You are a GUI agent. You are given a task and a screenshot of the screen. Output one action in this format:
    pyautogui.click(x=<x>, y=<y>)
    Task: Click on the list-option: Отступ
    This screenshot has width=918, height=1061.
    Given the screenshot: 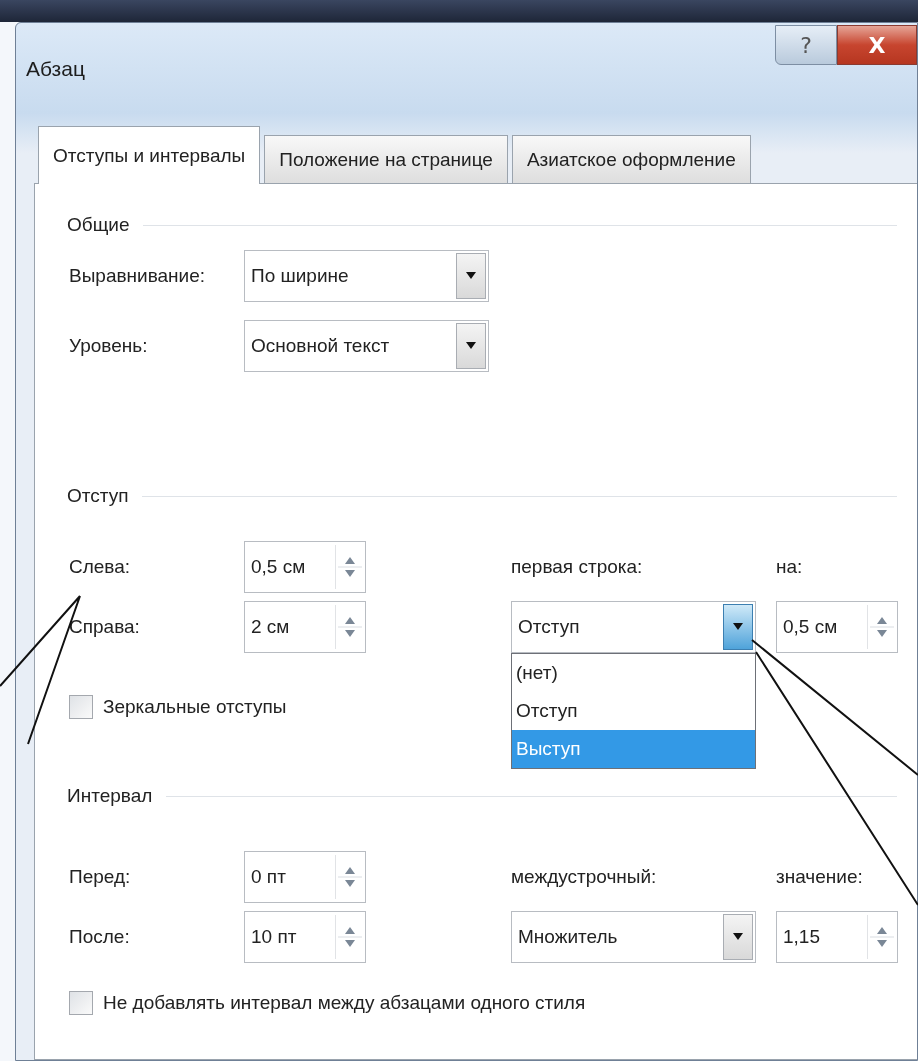 What is the action you would take?
    pyautogui.click(x=633, y=711)
    